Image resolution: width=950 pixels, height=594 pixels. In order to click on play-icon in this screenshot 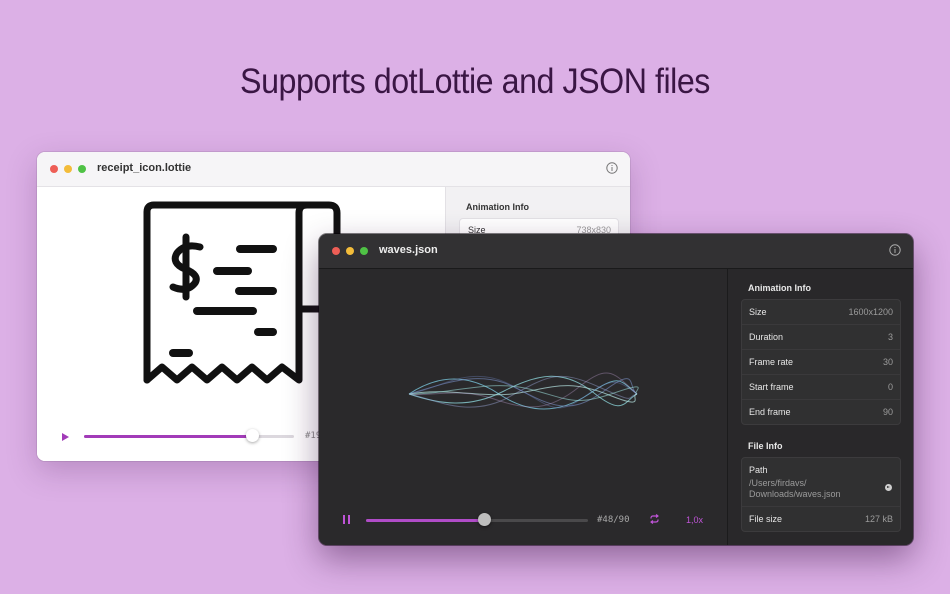, I will do `click(65, 437)`.